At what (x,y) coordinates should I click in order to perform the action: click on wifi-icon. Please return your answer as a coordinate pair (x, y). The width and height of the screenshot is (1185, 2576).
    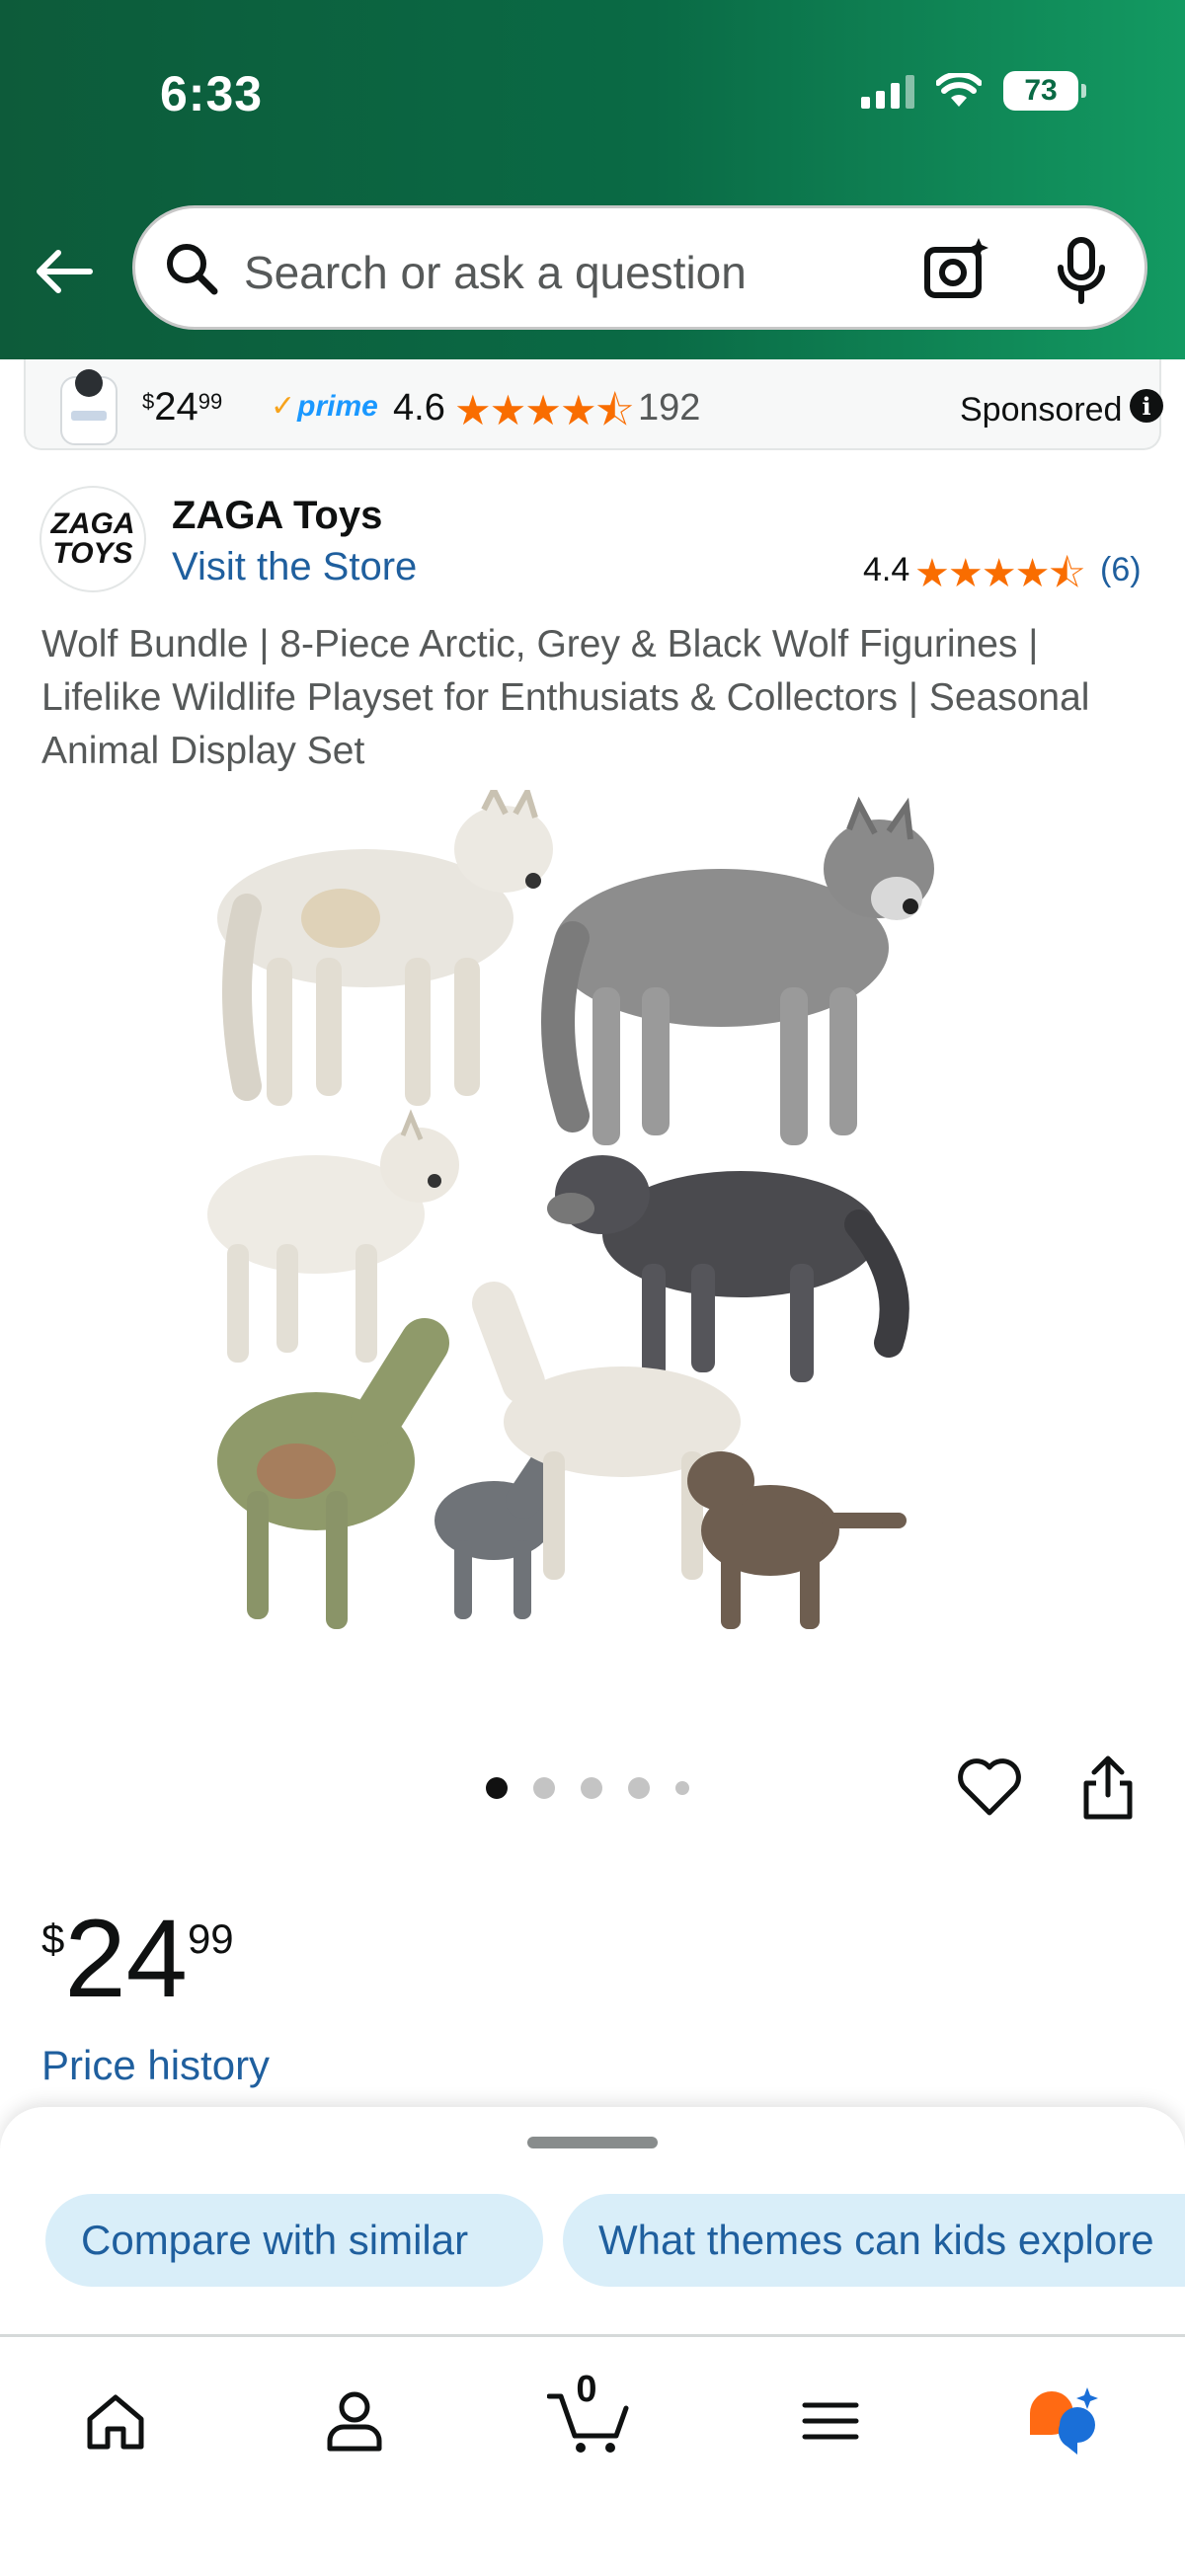
    Looking at the image, I should click on (959, 90).